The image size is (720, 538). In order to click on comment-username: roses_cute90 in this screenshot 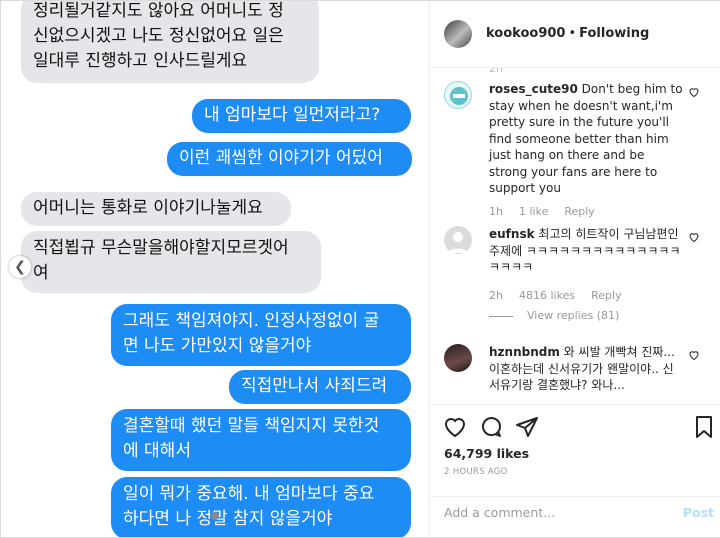, I will do `click(533, 89)`.